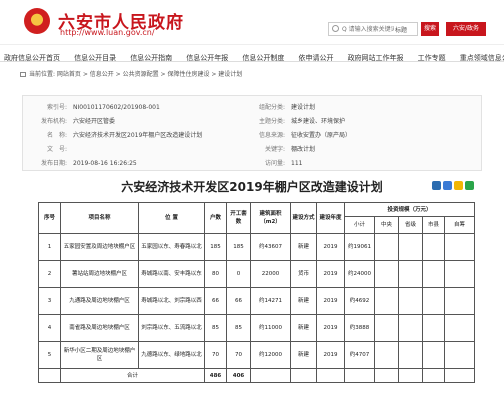  Describe the element at coordinates (99, 328) in the screenshot. I see `cell-name: 南雀路及周边地块棚户区` at that location.